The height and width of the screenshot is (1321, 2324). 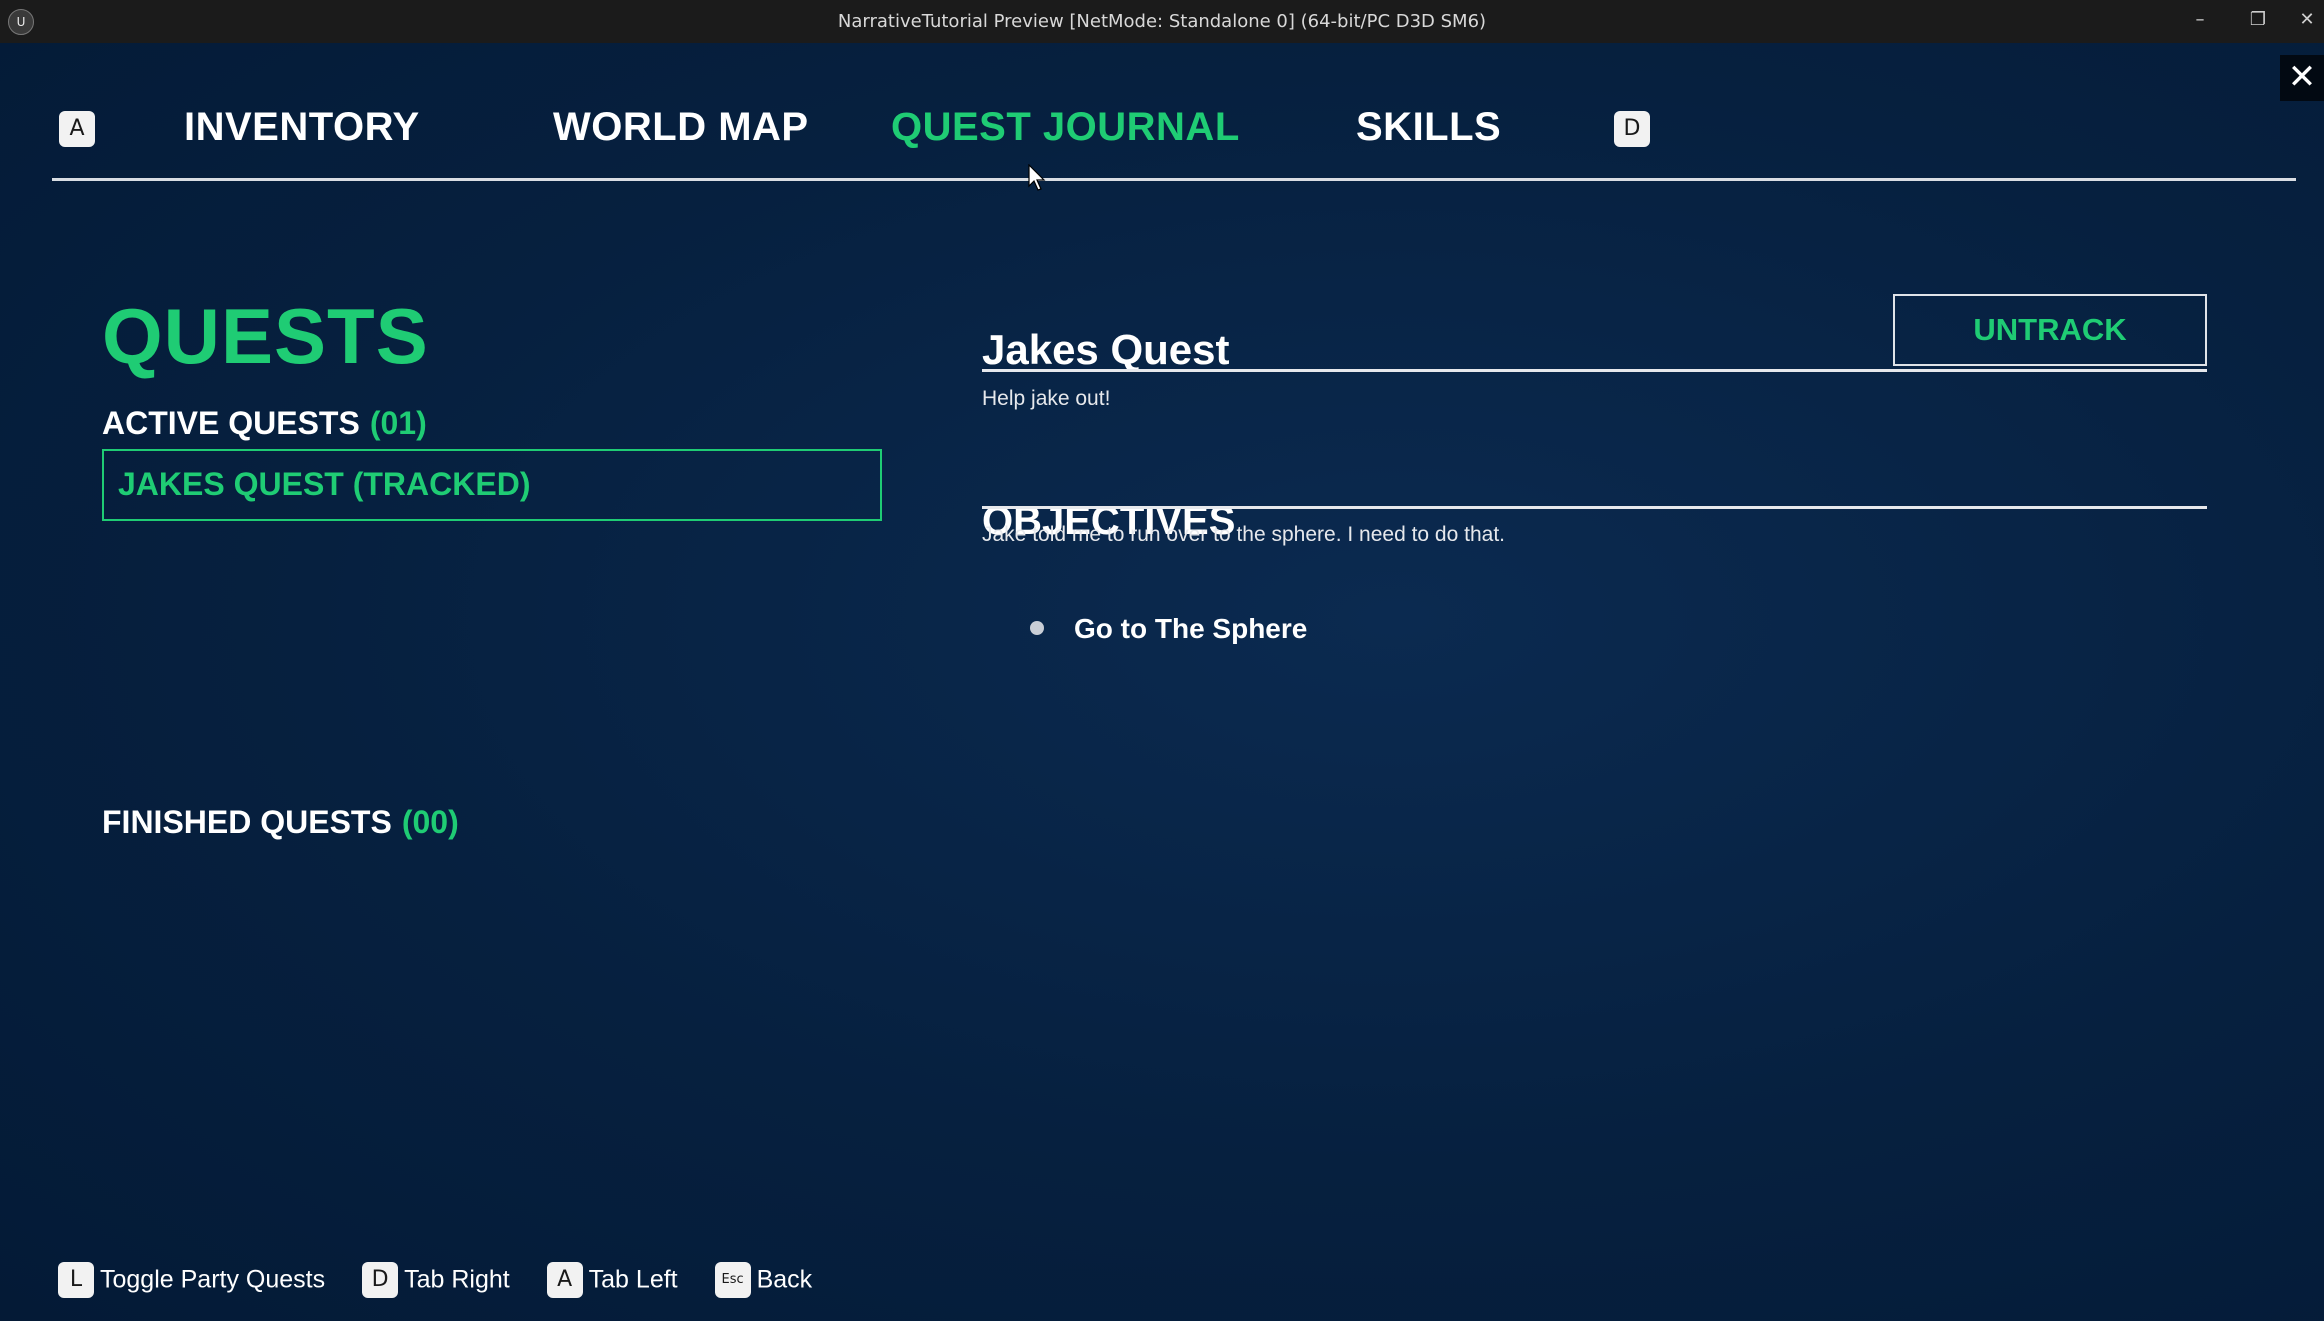 I want to click on l-key-icon: L, so click(x=76, y=1280).